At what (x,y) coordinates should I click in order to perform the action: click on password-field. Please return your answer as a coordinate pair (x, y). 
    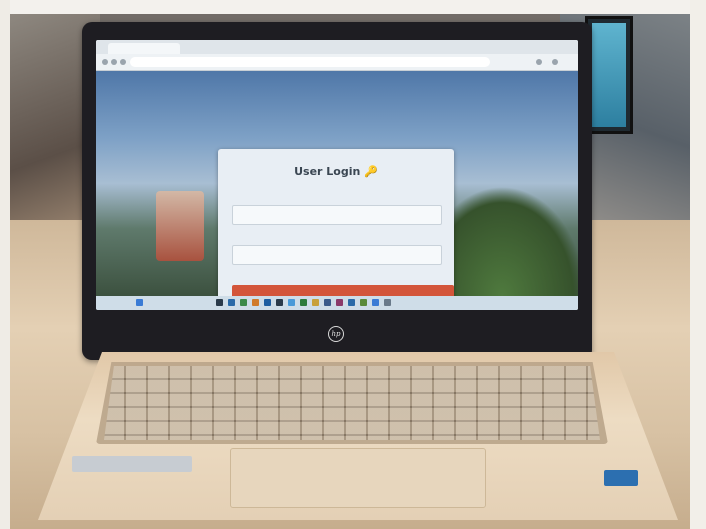
    Looking at the image, I should click on (337, 255).